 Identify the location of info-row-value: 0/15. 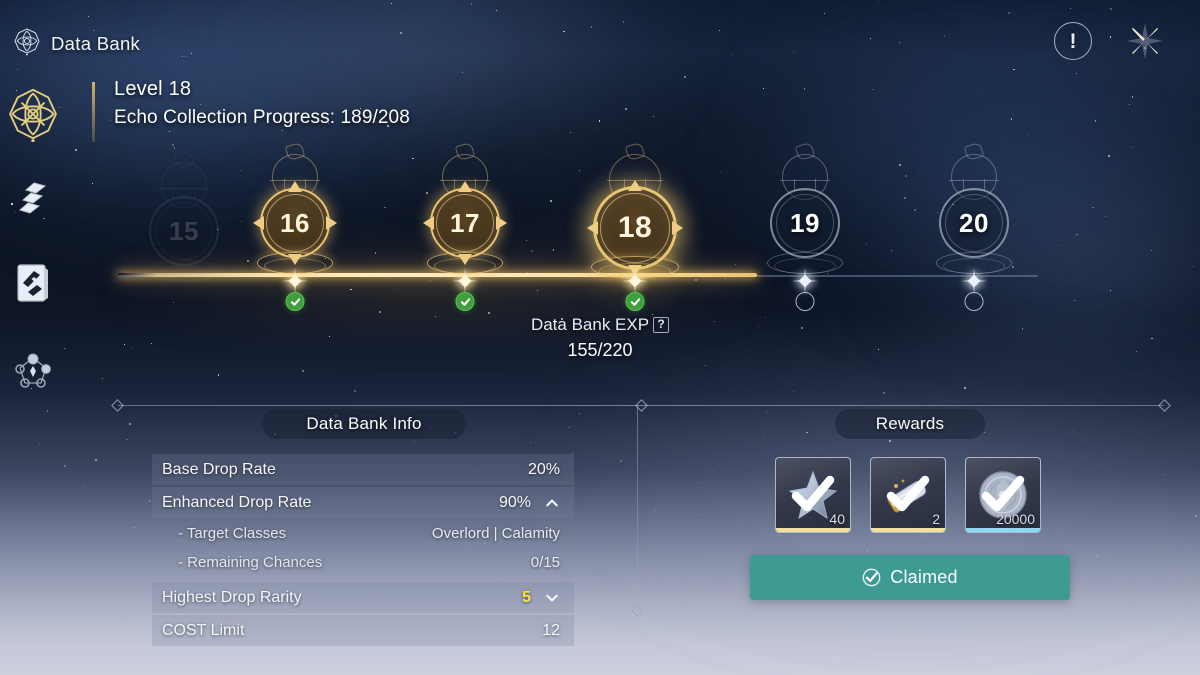
(545, 562).